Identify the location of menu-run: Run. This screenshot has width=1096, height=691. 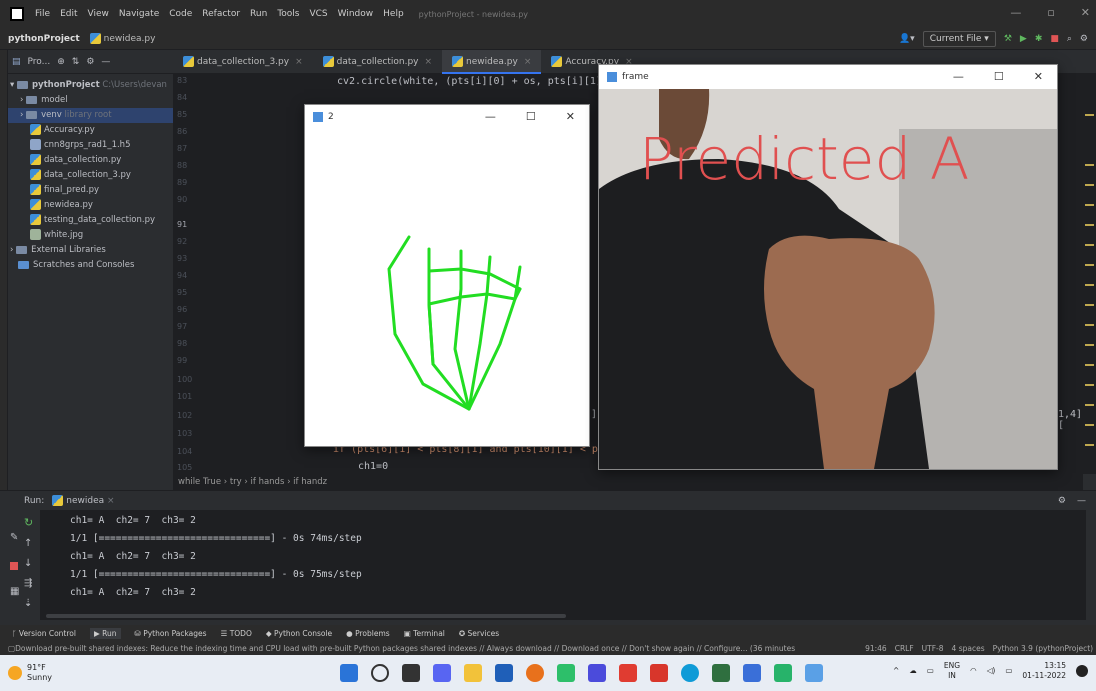
(258, 14).